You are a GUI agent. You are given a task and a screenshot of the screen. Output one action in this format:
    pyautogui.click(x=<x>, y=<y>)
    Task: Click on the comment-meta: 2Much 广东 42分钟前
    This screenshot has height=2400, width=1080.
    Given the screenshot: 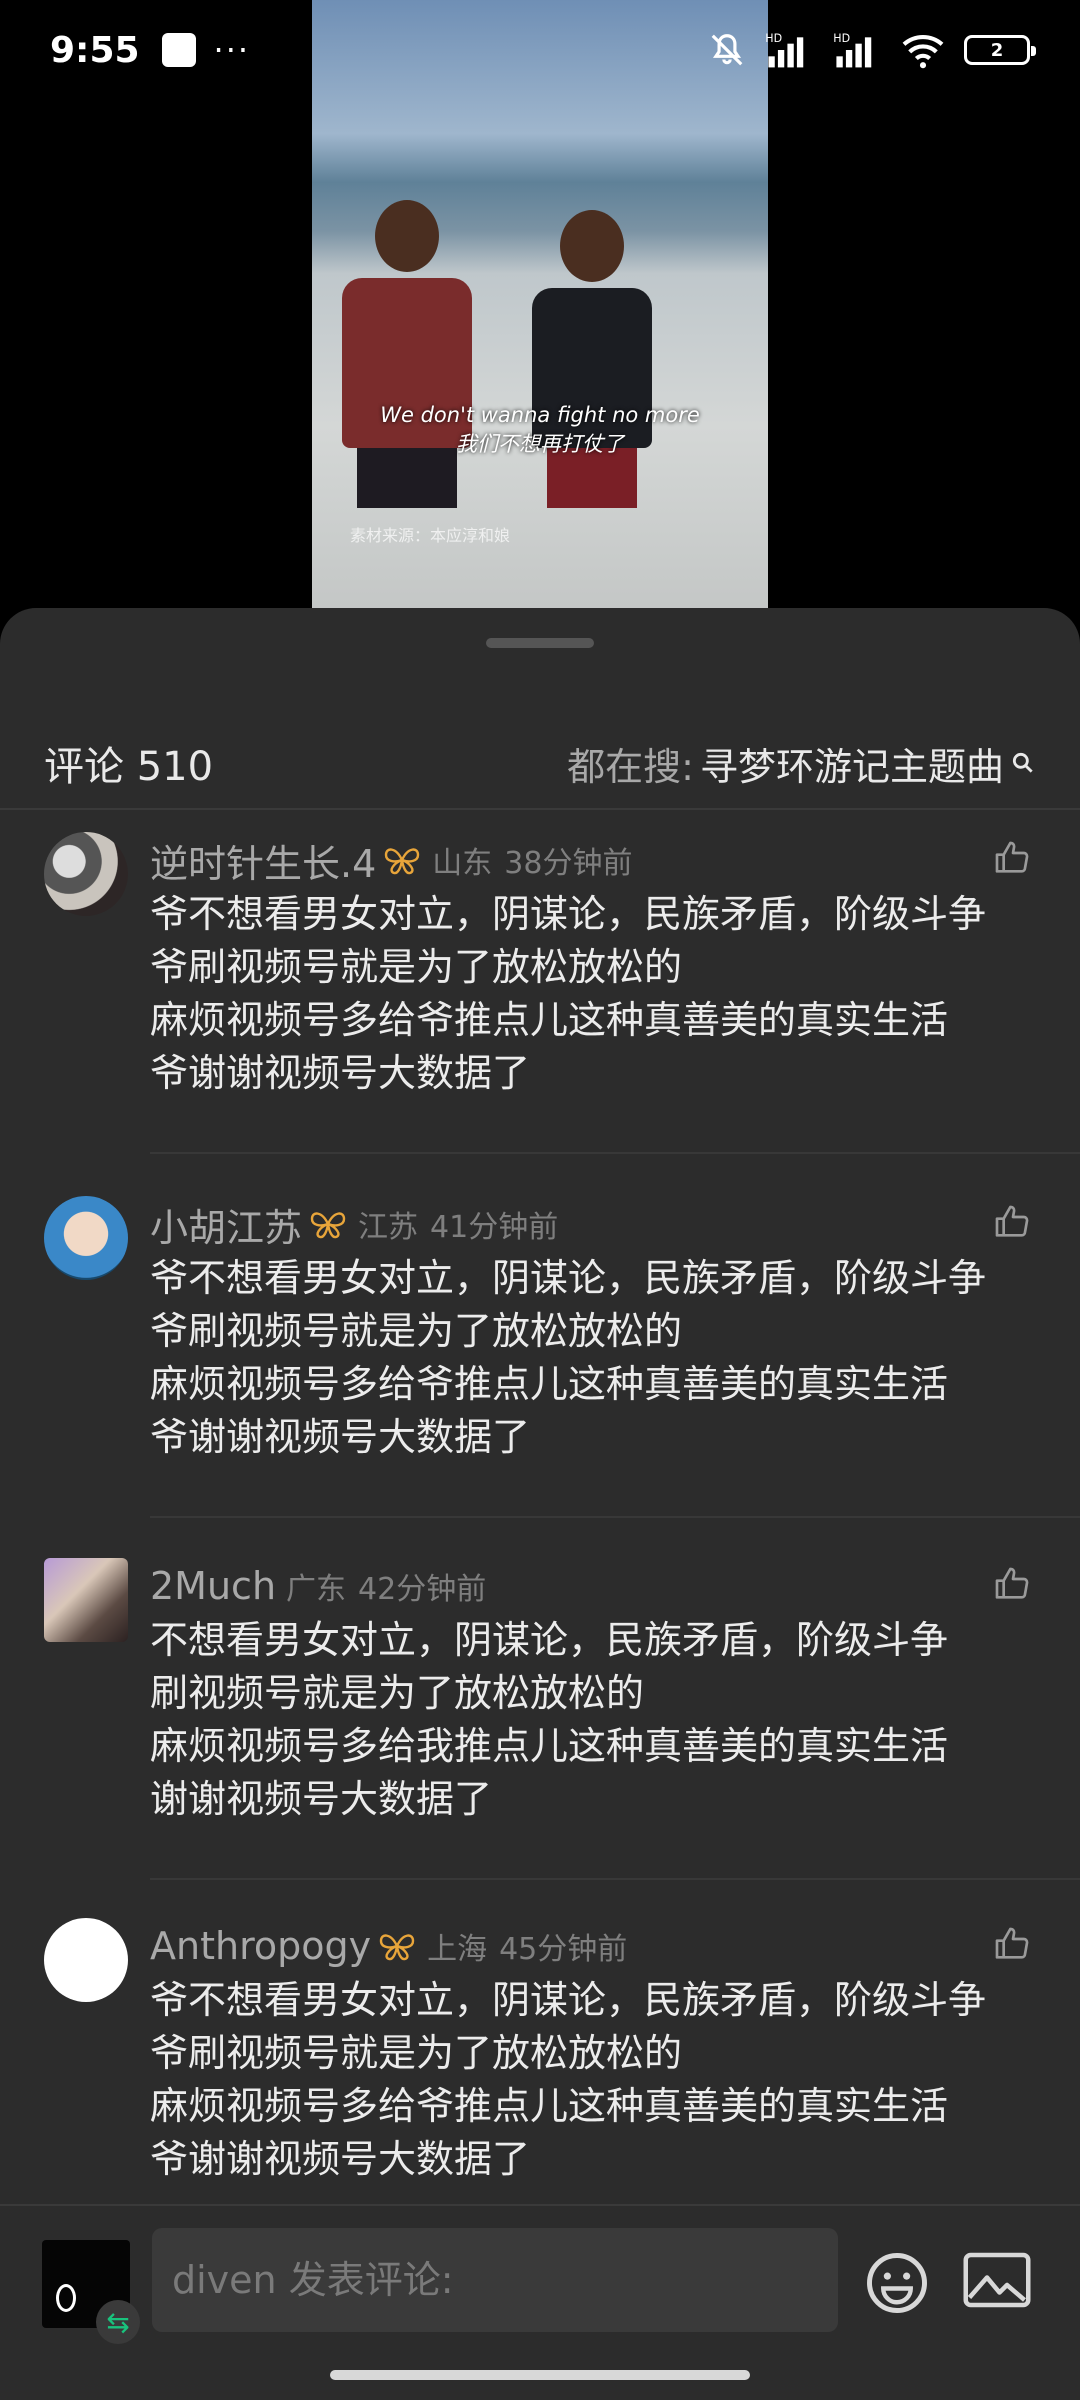 What is the action you would take?
    pyautogui.click(x=318, y=1586)
    